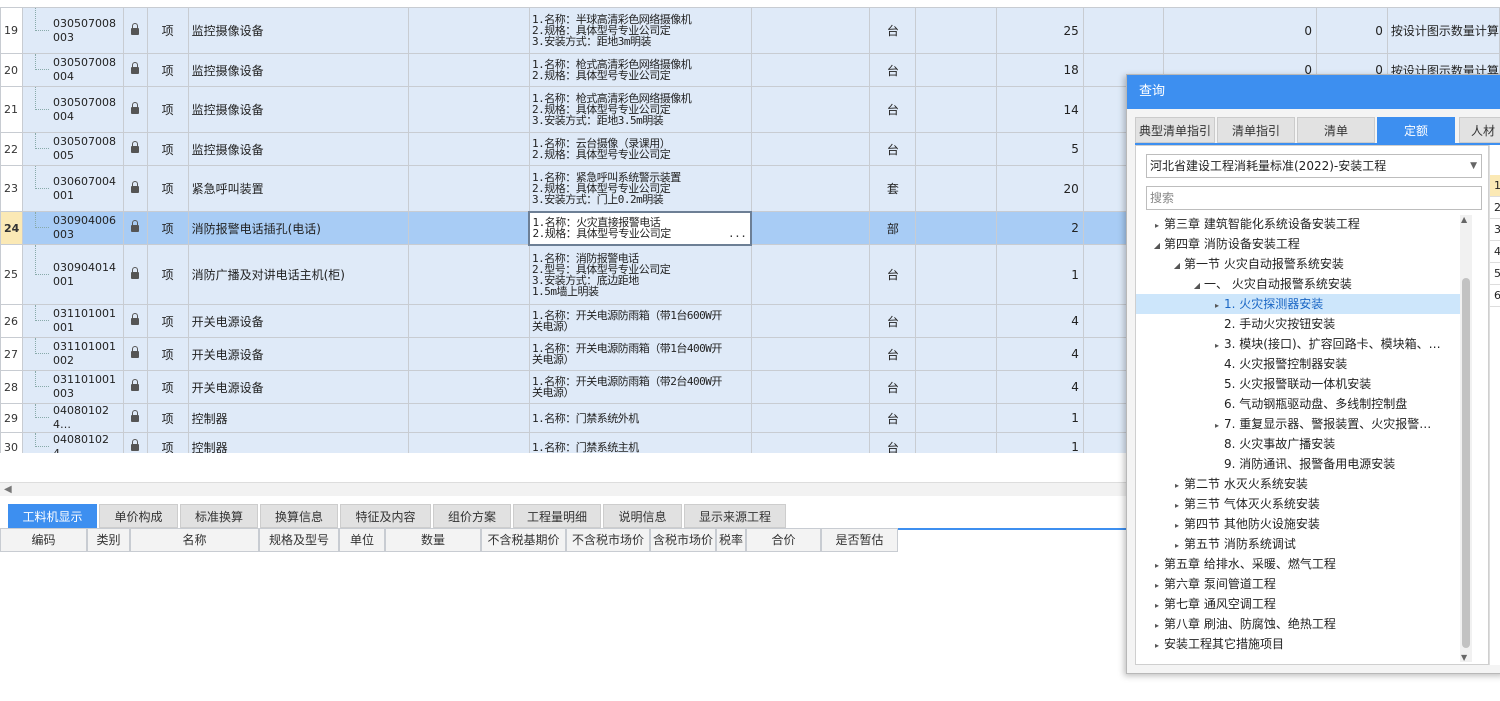  What do you see at coordinates (642, 516) in the screenshot?
I see `bottom-tab: 说明信息` at bounding box center [642, 516].